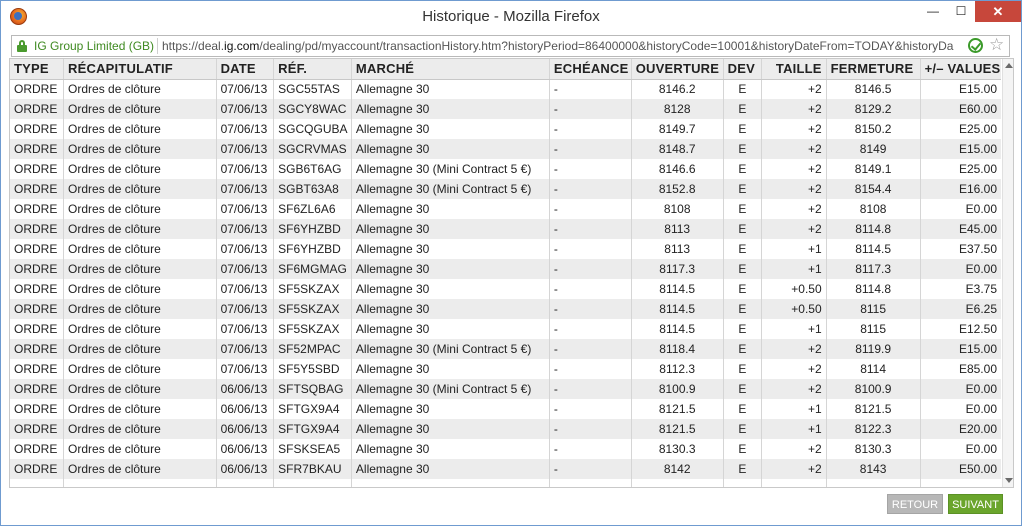 The image size is (1022, 526). What do you see at coordinates (975, 45) in the screenshot?
I see `checkmark-icon` at bounding box center [975, 45].